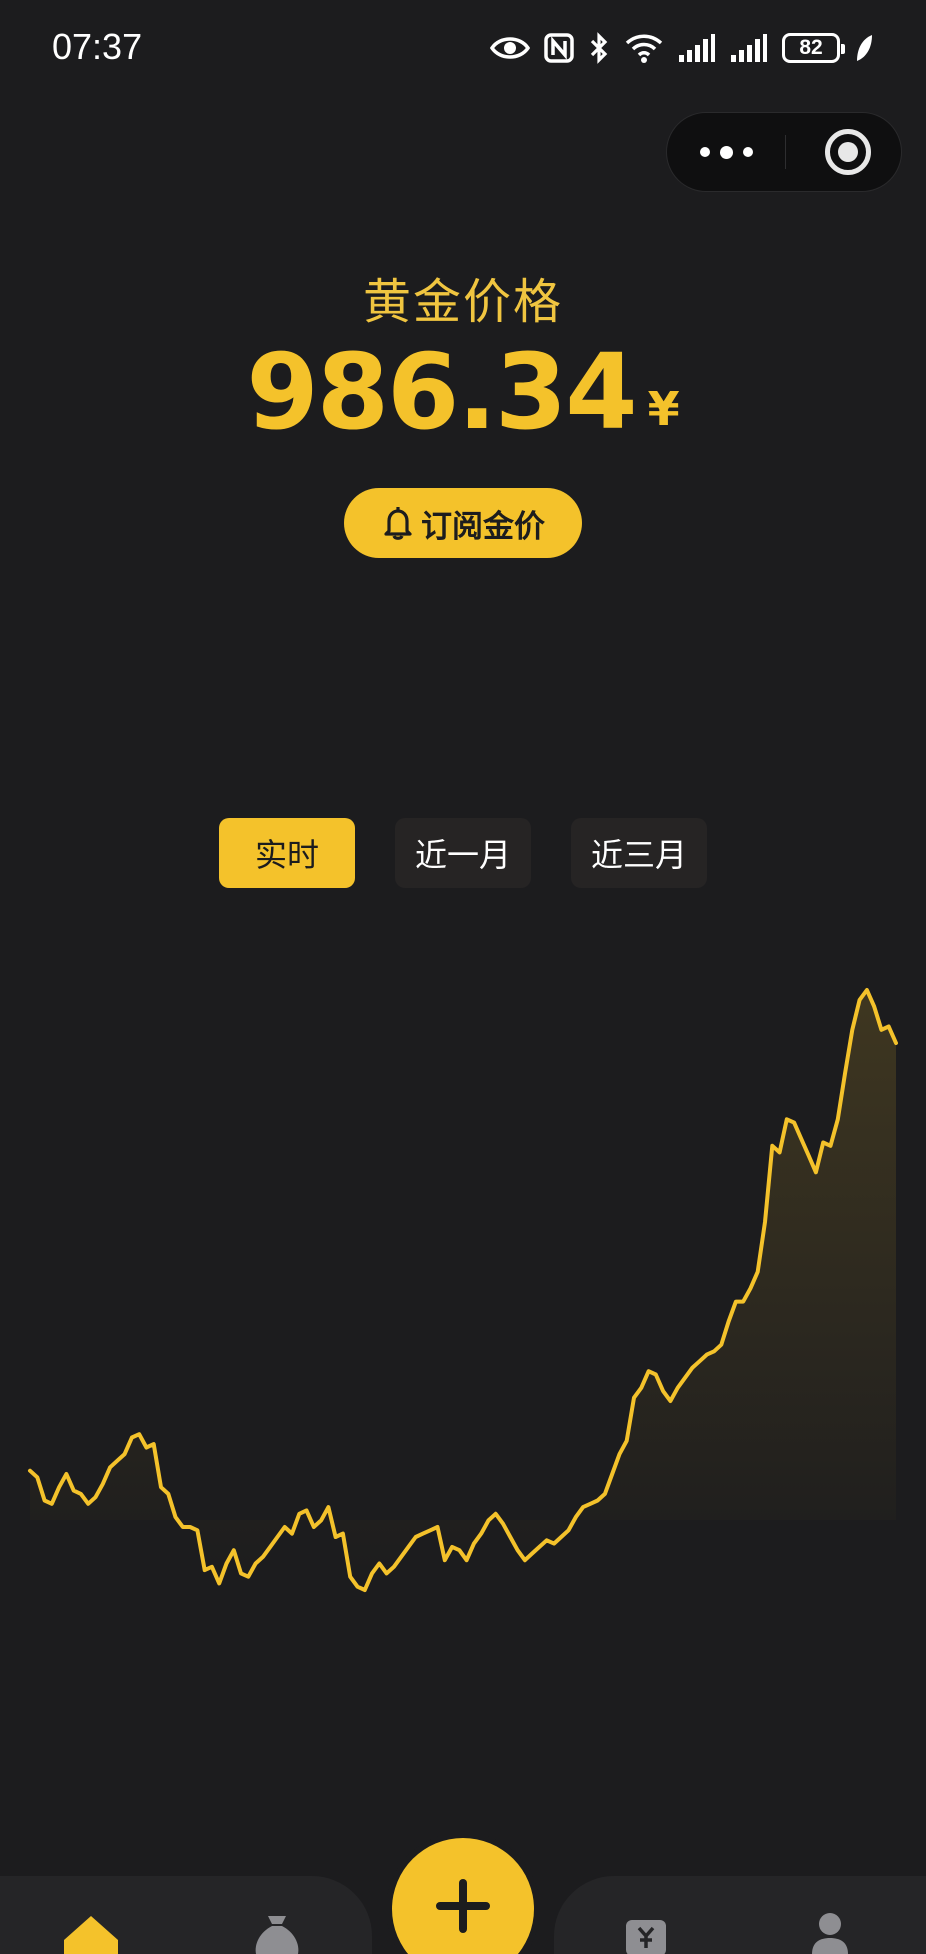 The height and width of the screenshot is (1954, 926). I want to click on ledger-icon, so click(646, 1936).